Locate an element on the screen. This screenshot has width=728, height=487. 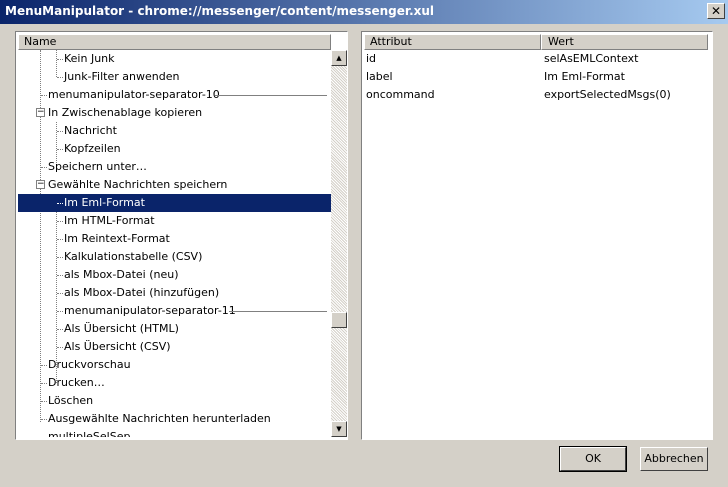
tree-item: Kein Junk is located at coordinates (174, 59).